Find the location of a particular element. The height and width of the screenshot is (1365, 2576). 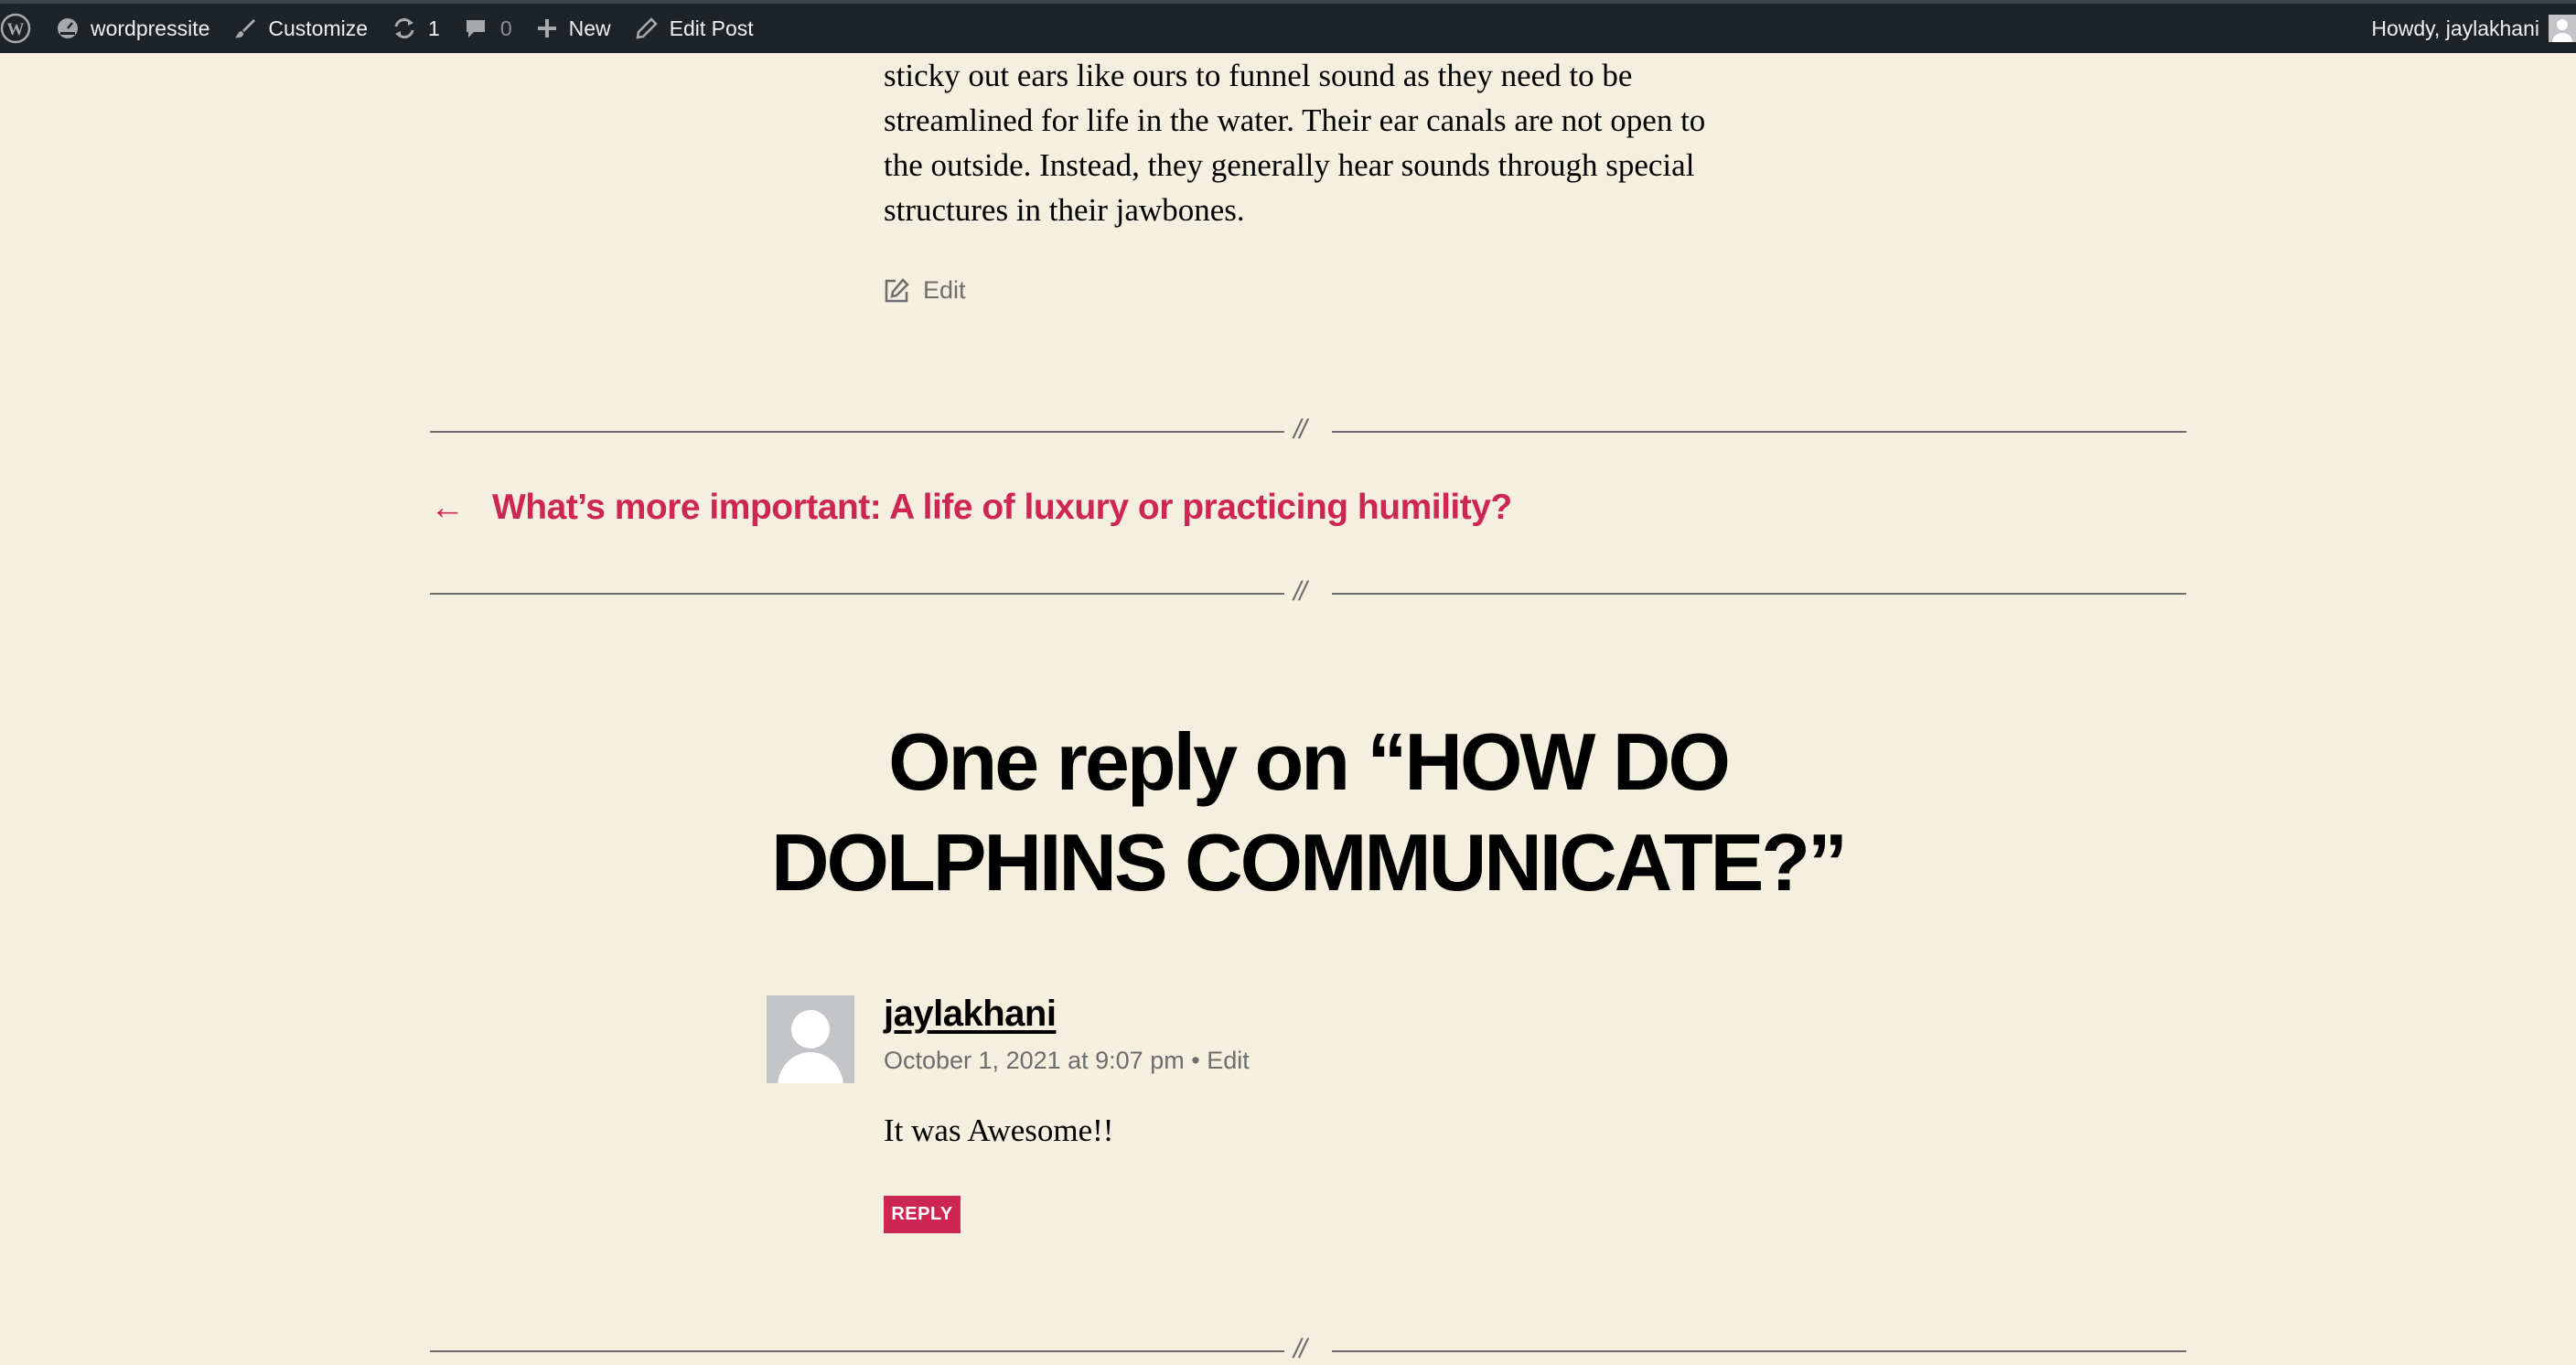

comments-link: 0 is located at coordinates (488, 28).